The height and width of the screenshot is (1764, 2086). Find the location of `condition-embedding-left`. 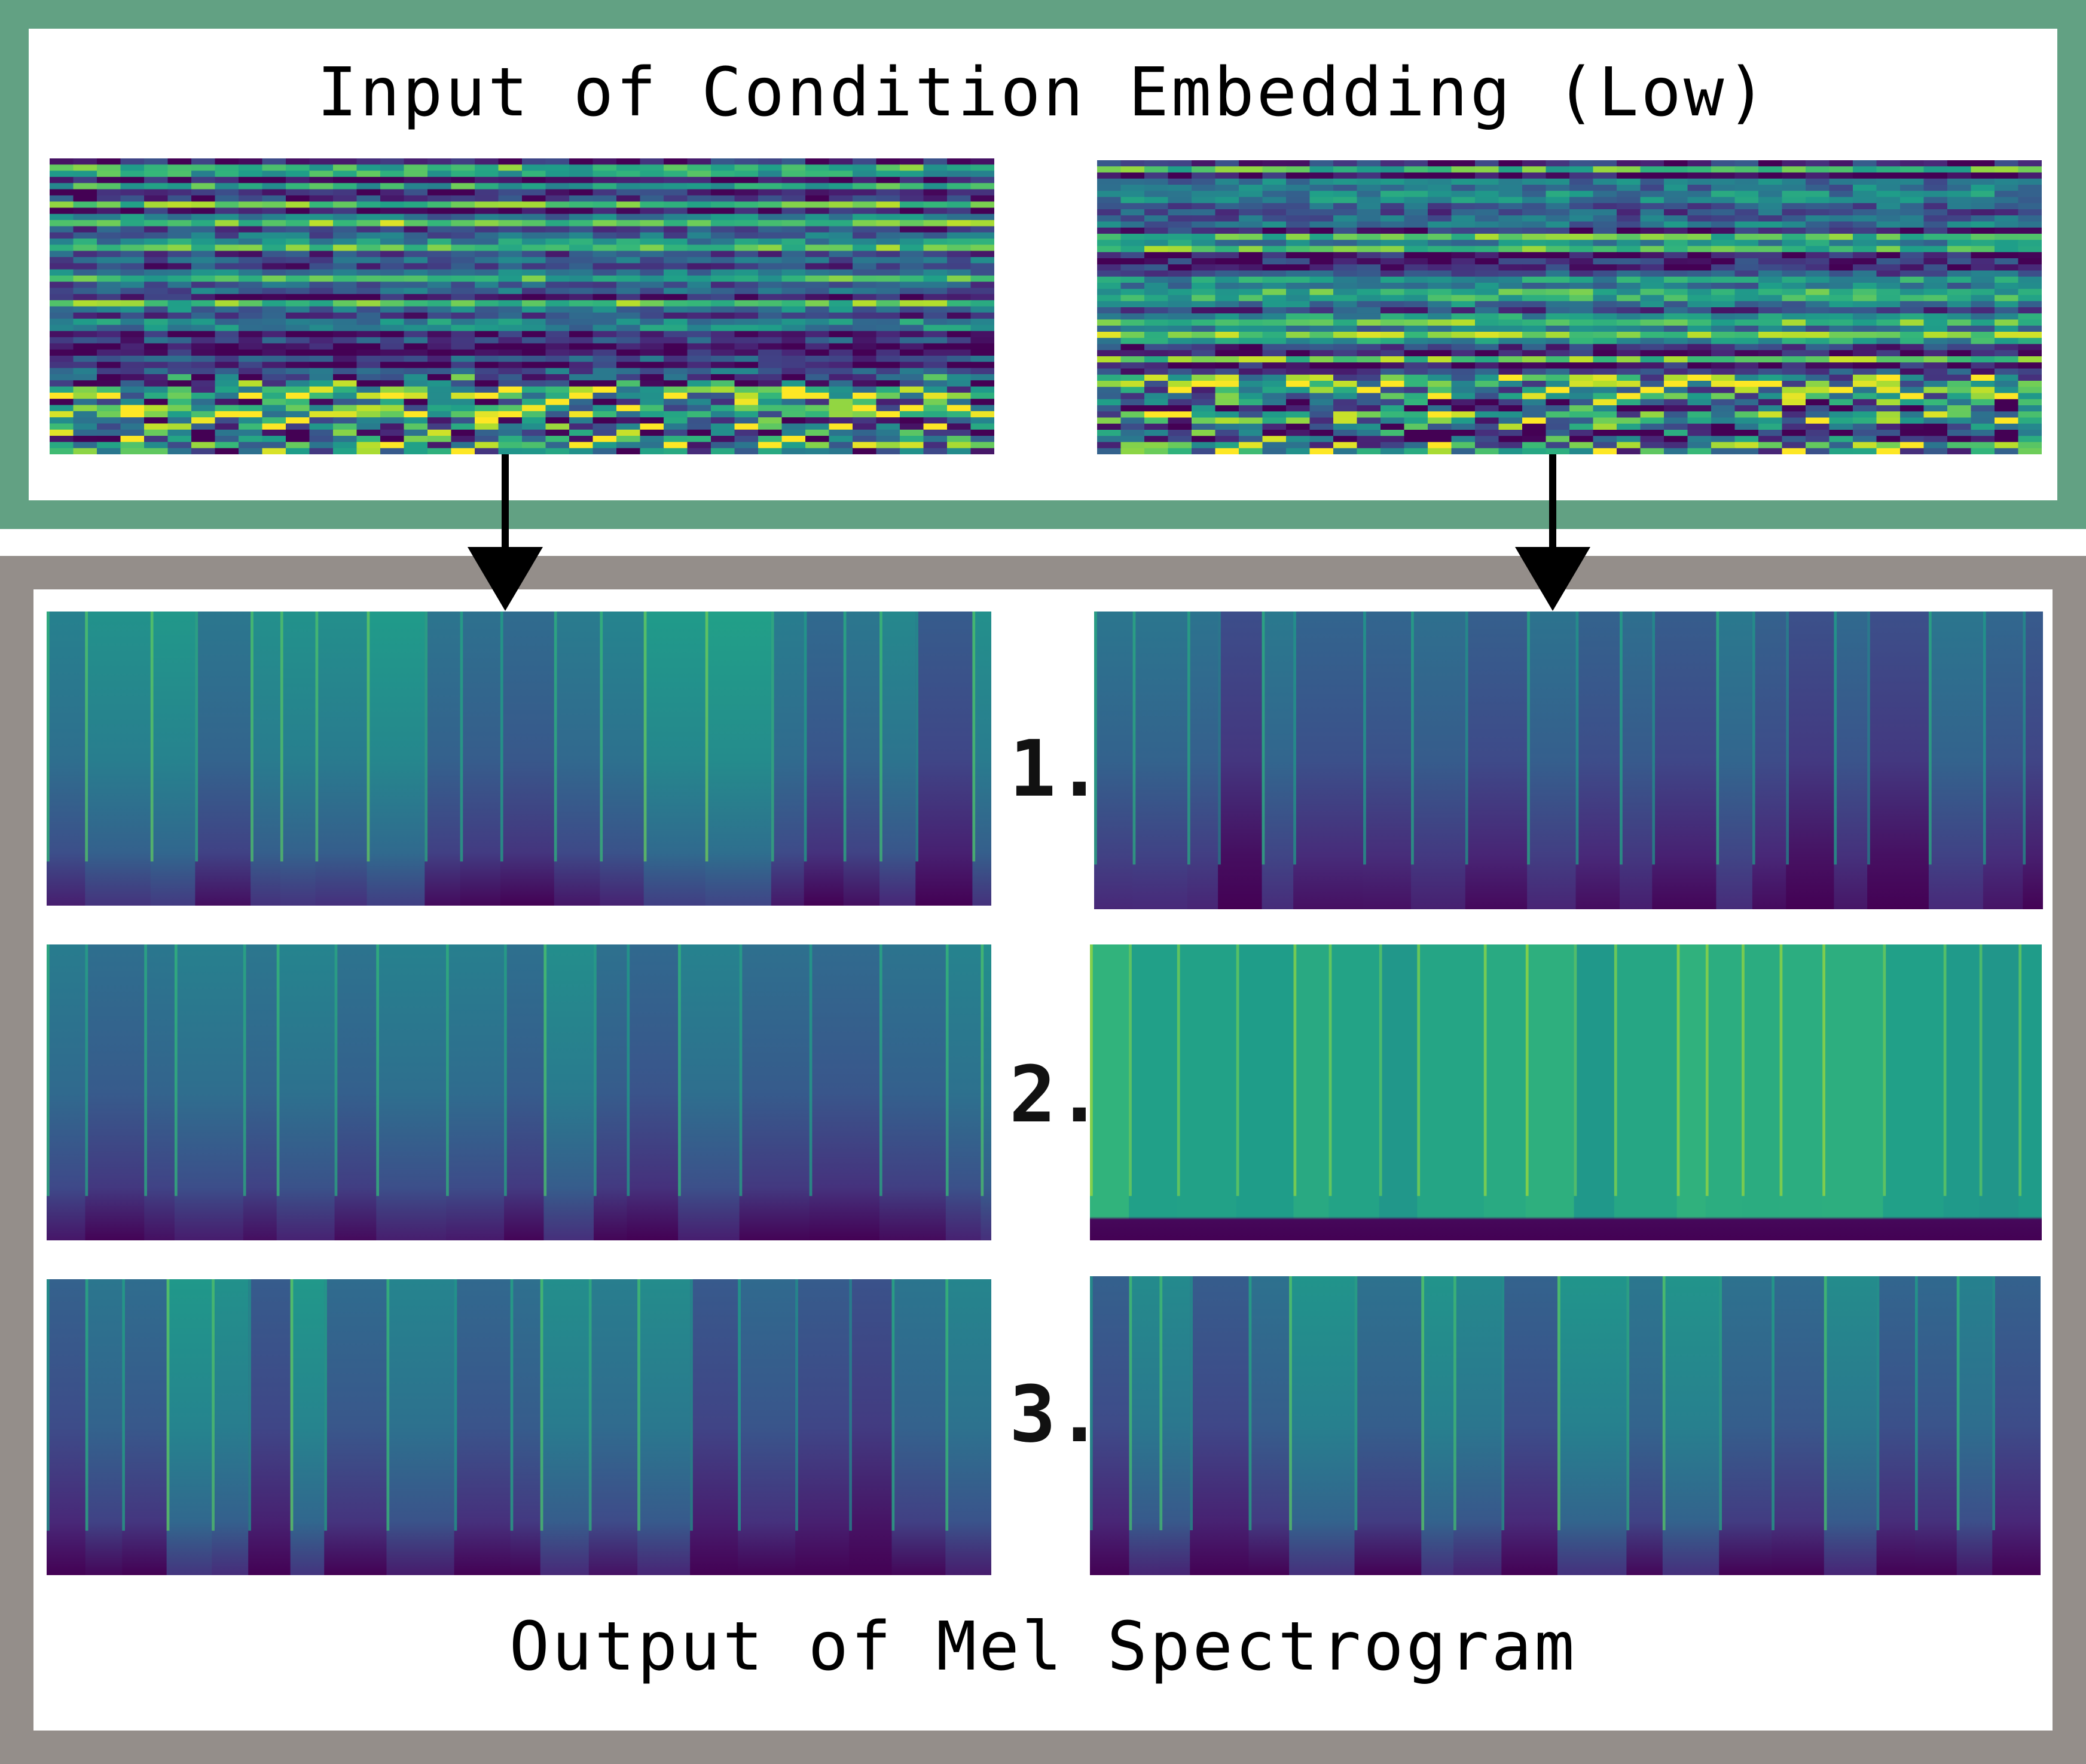

condition-embedding-left is located at coordinates (522, 306).